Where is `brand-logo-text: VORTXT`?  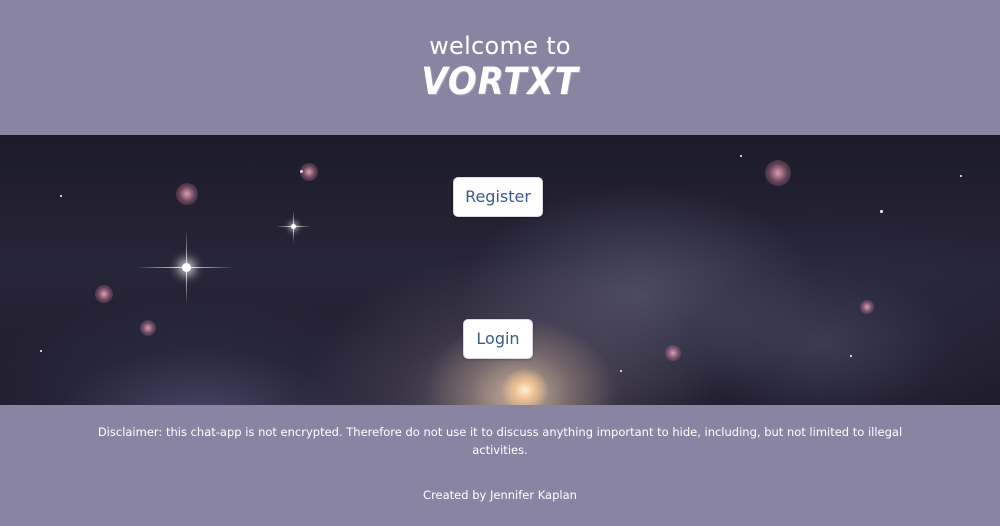
brand-logo-text: VORTXT is located at coordinates (500, 81).